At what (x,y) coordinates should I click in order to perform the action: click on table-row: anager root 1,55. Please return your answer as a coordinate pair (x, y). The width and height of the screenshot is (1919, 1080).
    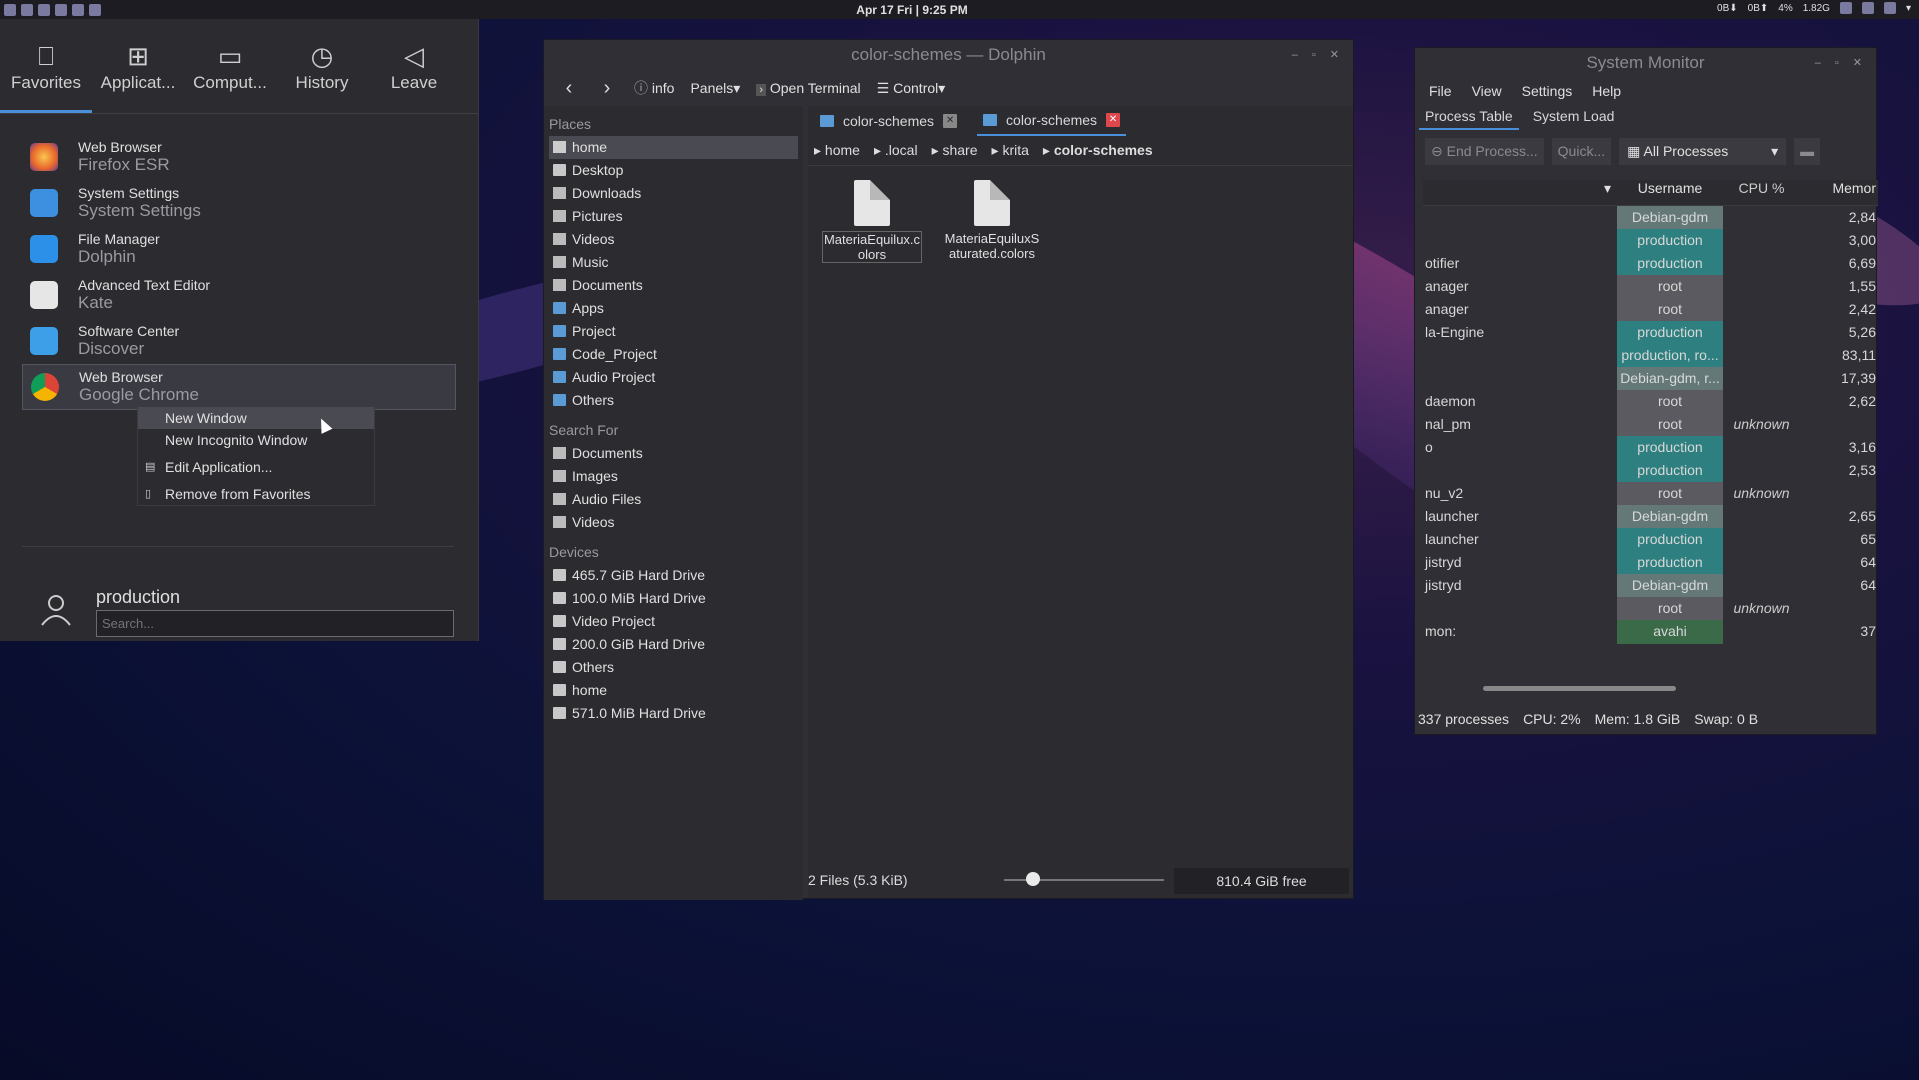
    Looking at the image, I should click on (1650, 286).